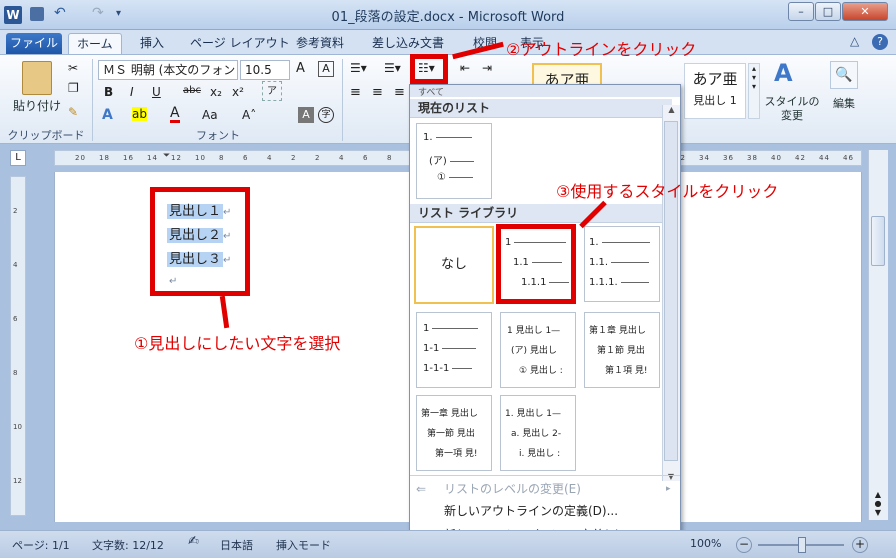 The image size is (896, 558). What do you see at coordinates (355, 92) in the screenshot?
I see `align-left-icon: ≡` at bounding box center [355, 92].